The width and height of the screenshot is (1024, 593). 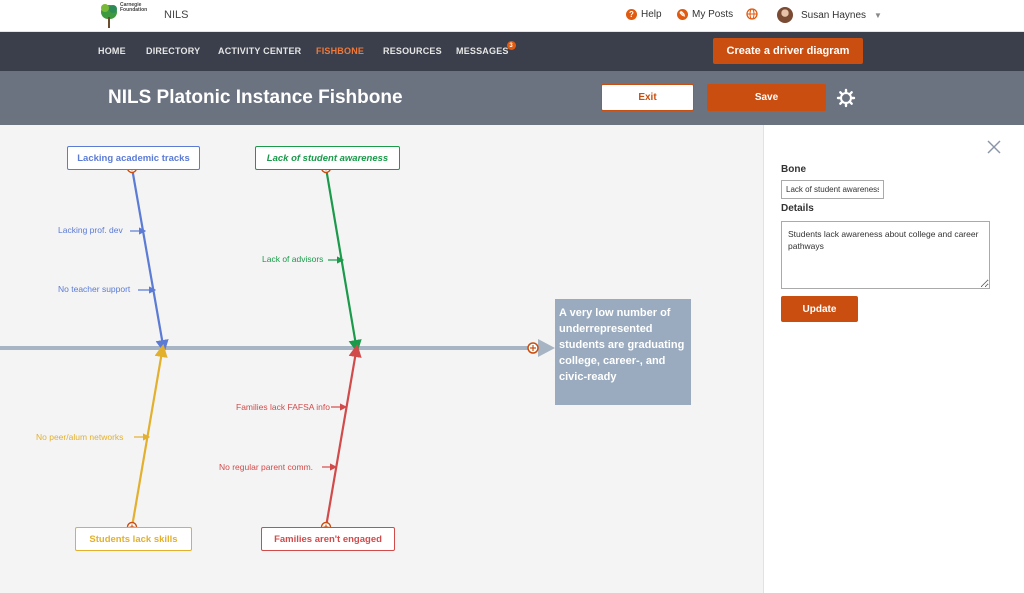 I want to click on exit-button: Exit, so click(x=647, y=97).